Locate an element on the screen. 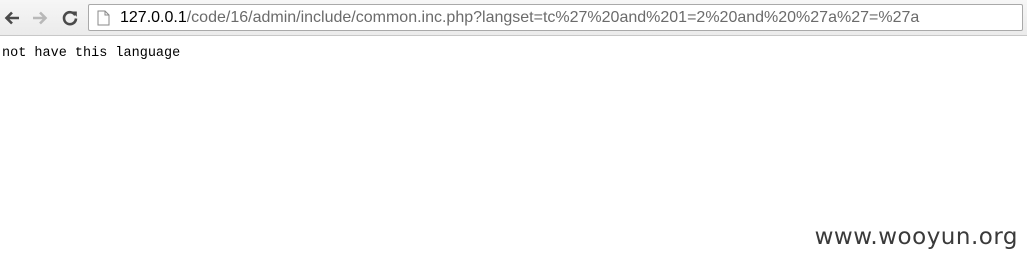  page-message: not have this language is located at coordinates (91, 53).